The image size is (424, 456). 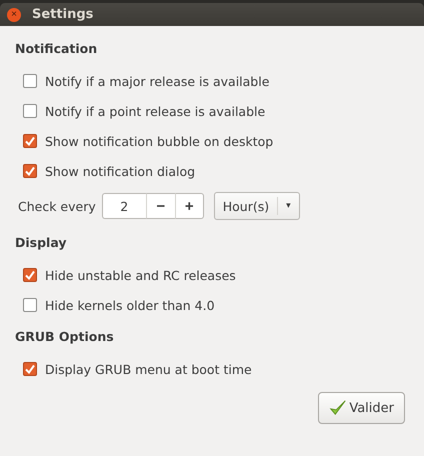 What do you see at coordinates (257, 206) in the screenshot?
I see `unit-dropdown: Hour(s) ▾` at bounding box center [257, 206].